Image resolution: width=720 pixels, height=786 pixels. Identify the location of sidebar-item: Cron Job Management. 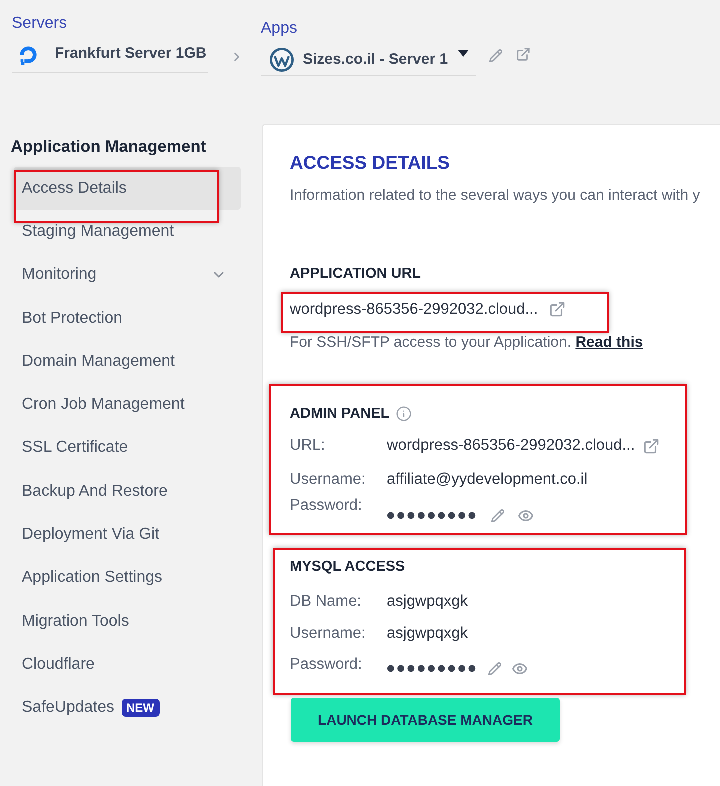
(127, 405).